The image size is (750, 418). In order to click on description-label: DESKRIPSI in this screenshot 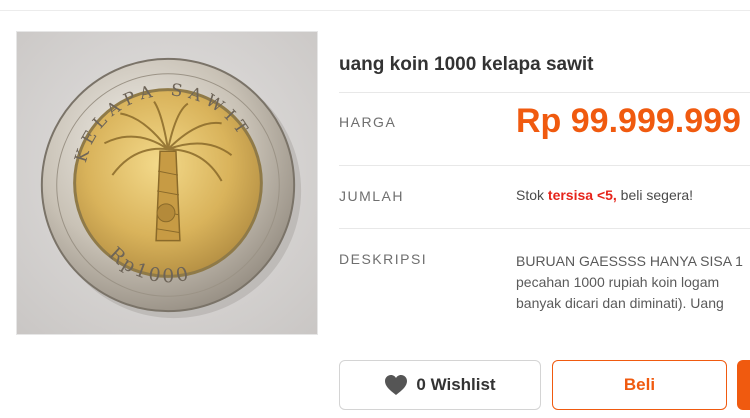, I will do `click(383, 259)`.